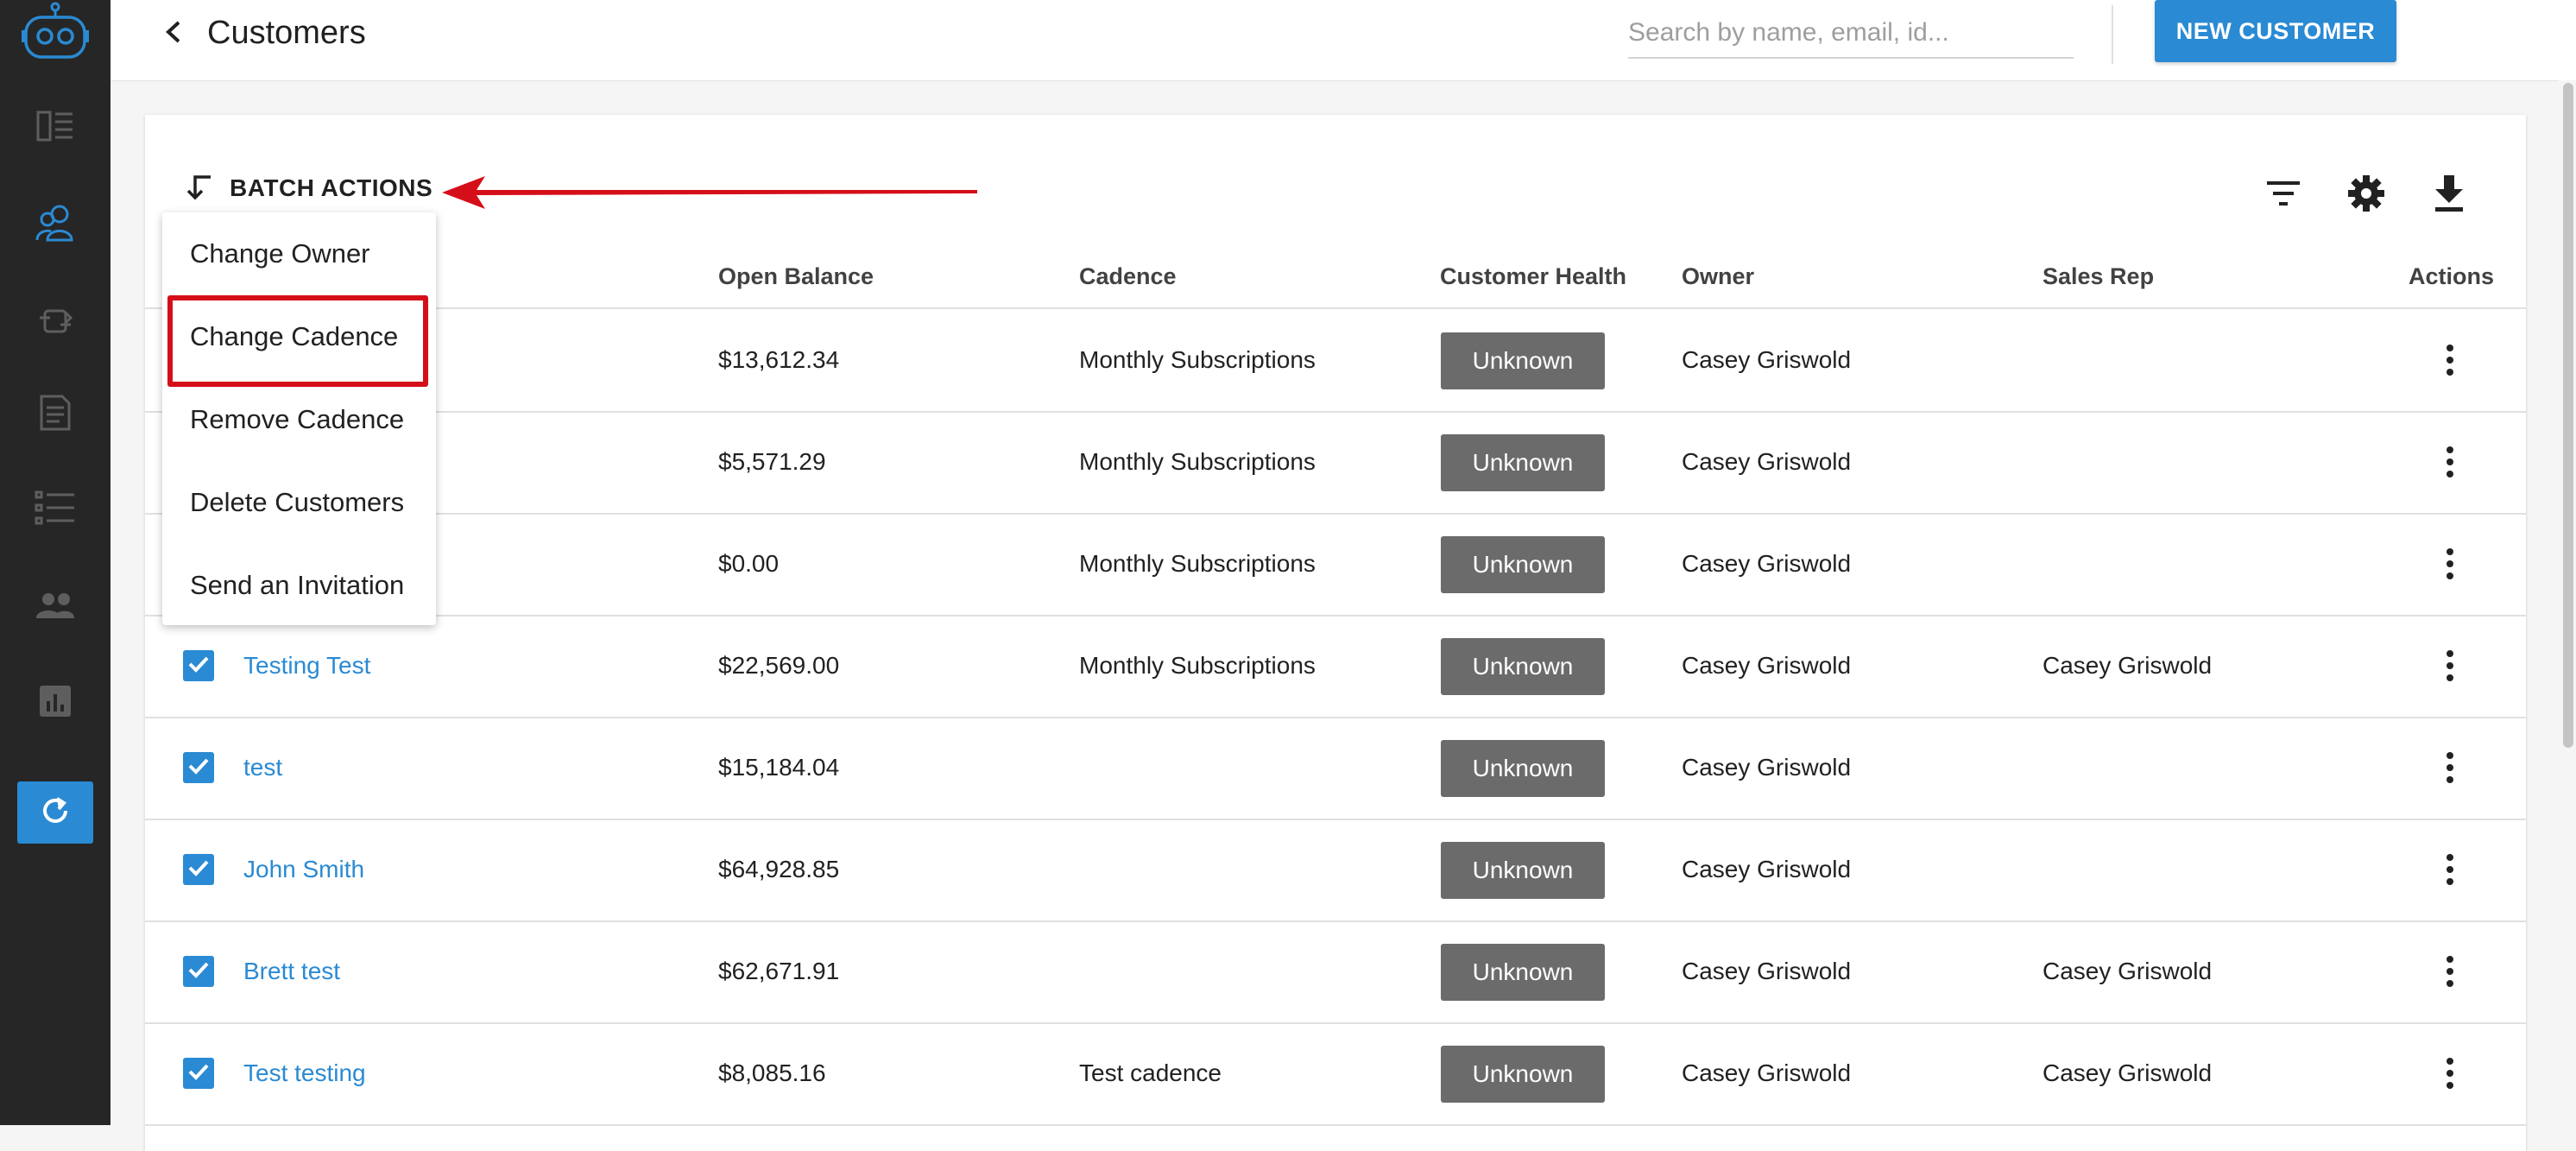 The height and width of the screenshot is (1151, 2576). I want to click on open-balance-cell: $64,928.85, so click(779, 869).